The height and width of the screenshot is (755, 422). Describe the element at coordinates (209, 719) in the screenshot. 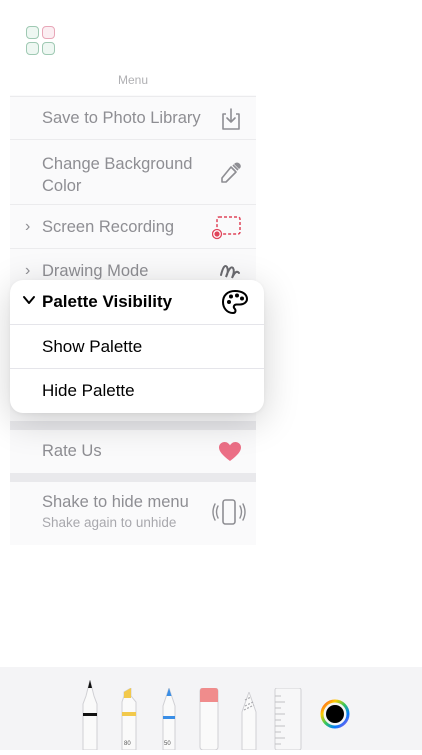

I see `eraser-tool-icon` at that location.